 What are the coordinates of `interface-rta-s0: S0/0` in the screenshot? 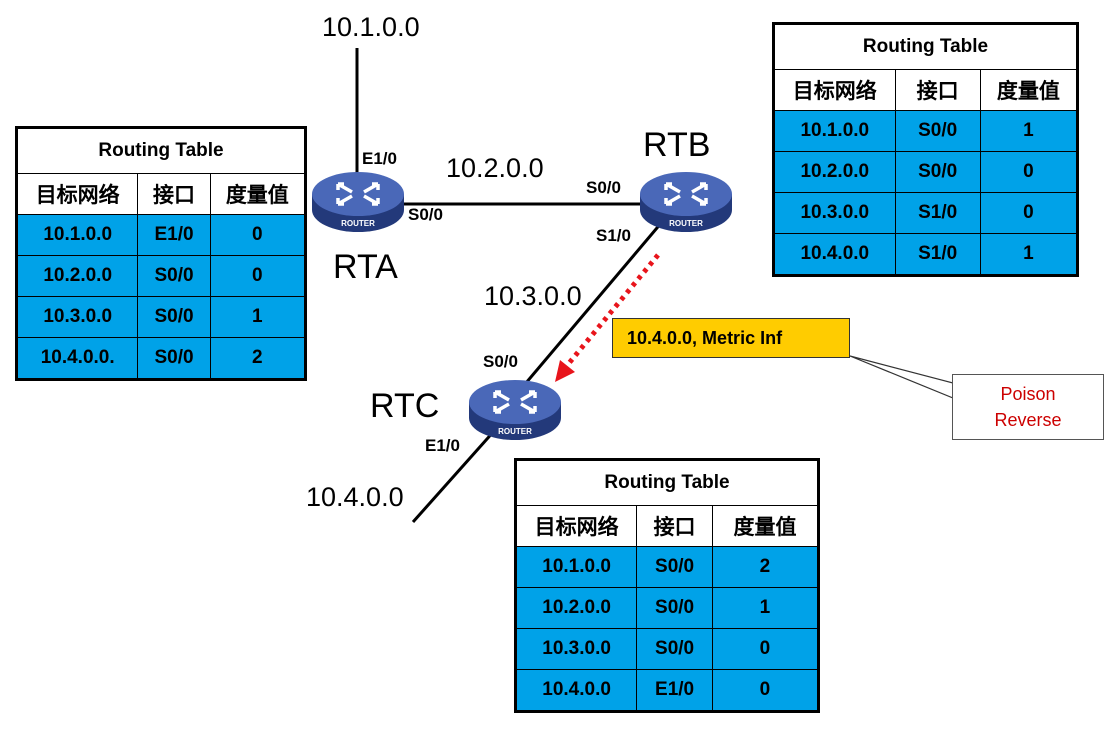 It's located at (425, 214).